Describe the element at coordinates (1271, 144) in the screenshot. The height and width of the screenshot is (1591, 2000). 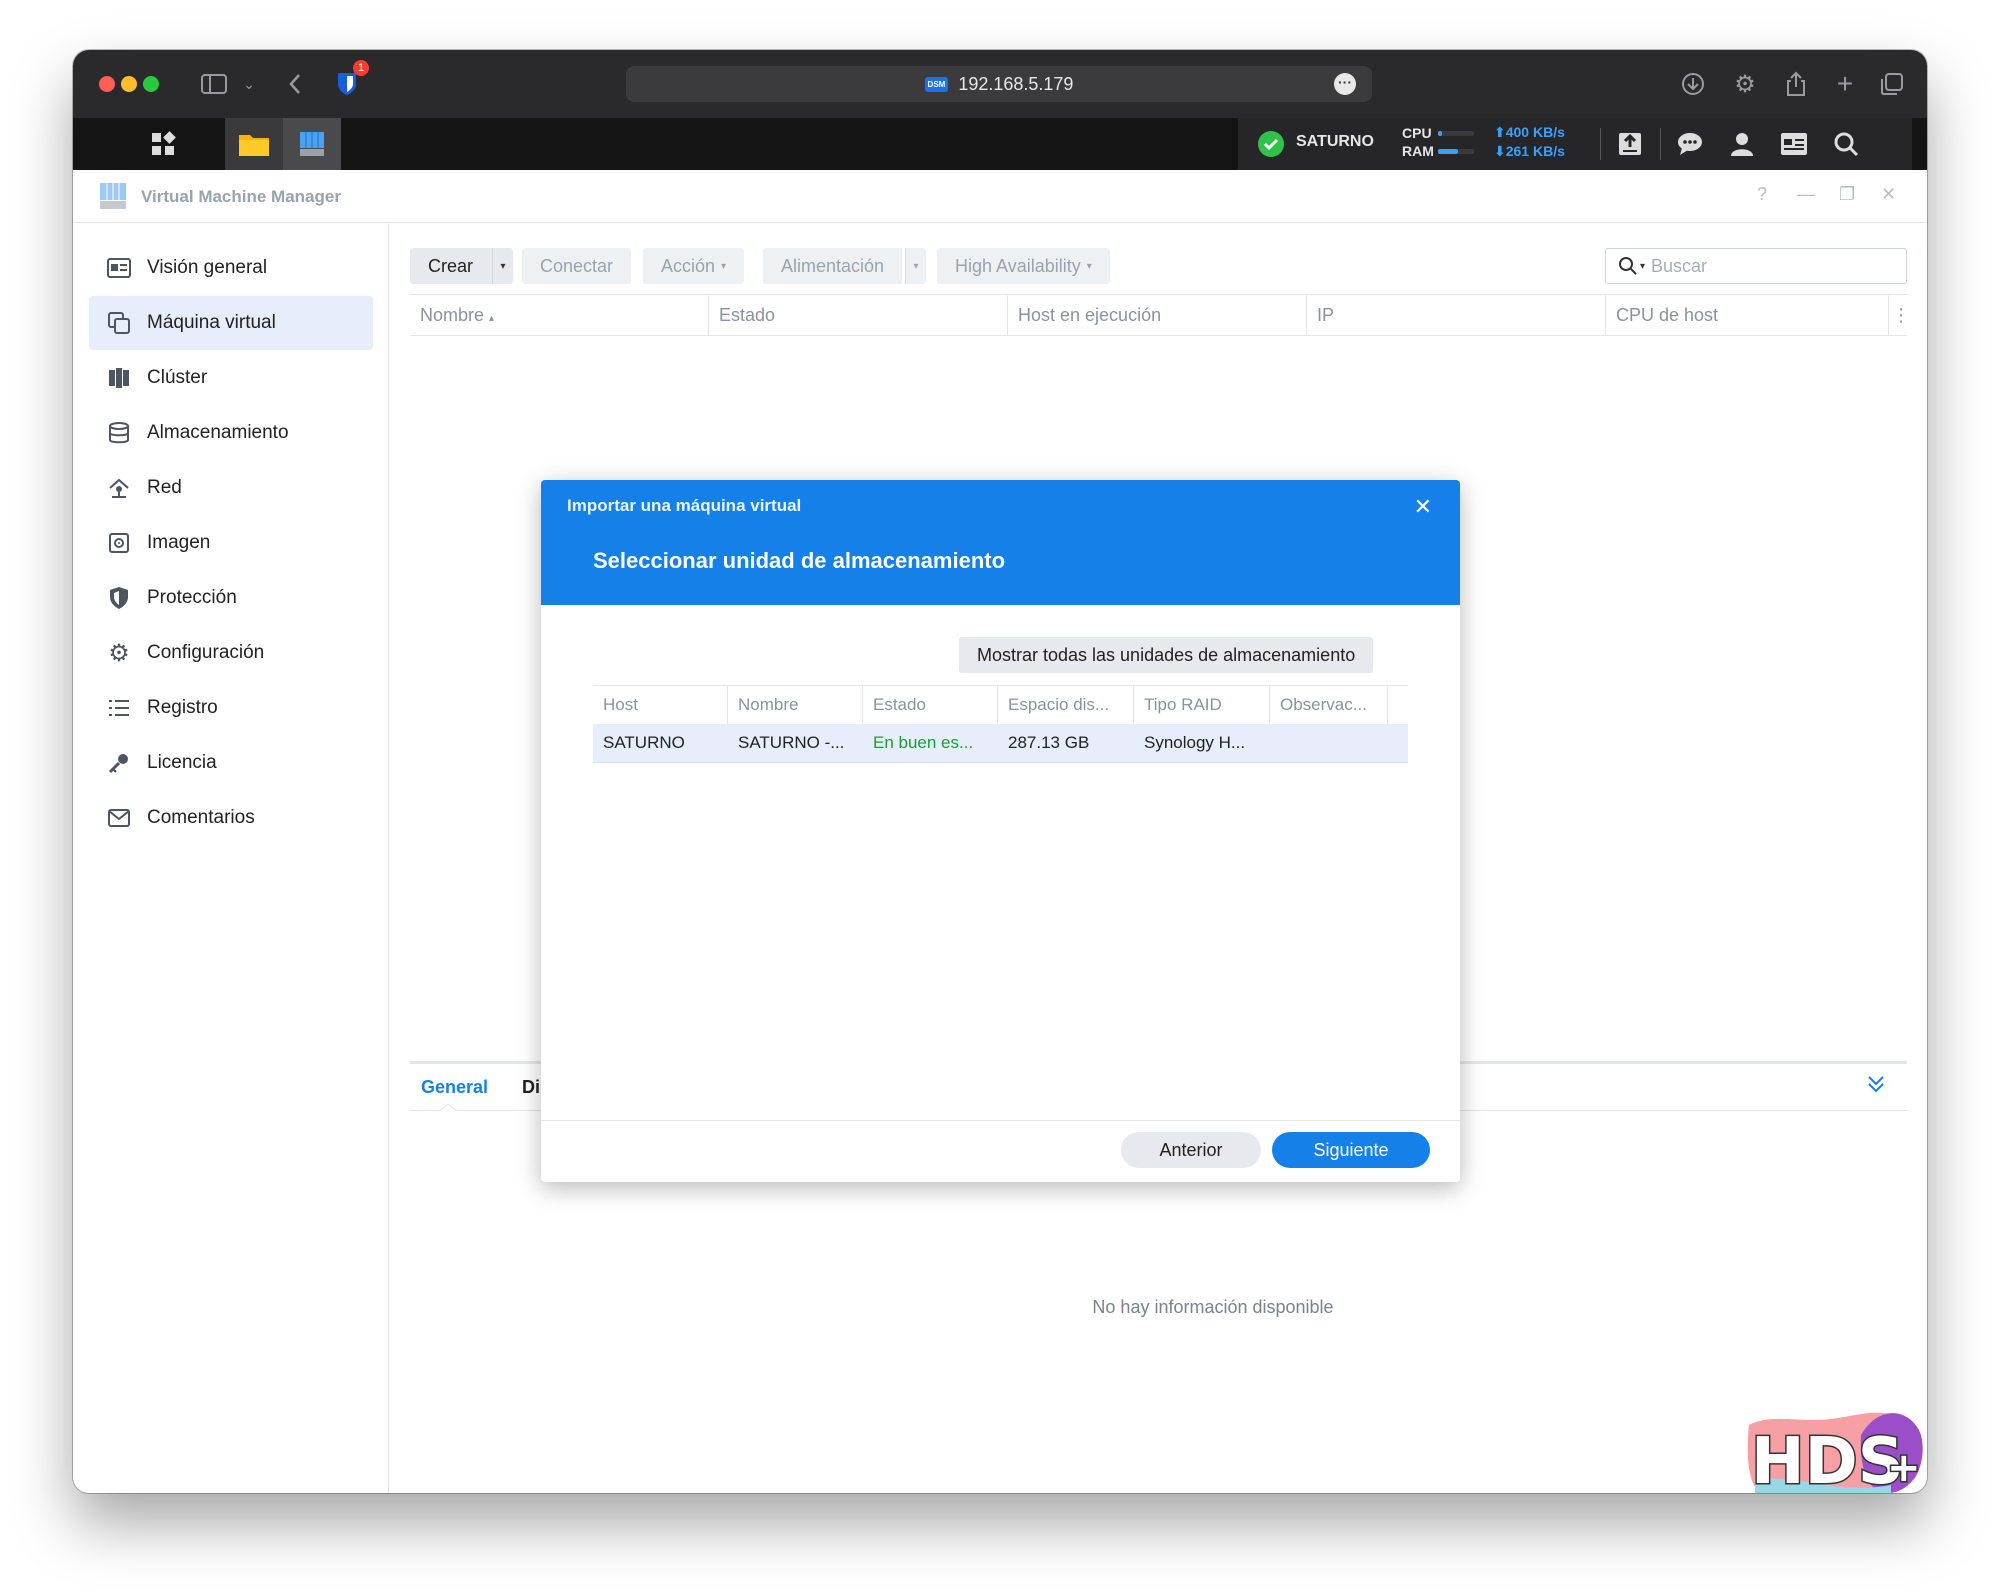
I see `health-check-icon` at that location.